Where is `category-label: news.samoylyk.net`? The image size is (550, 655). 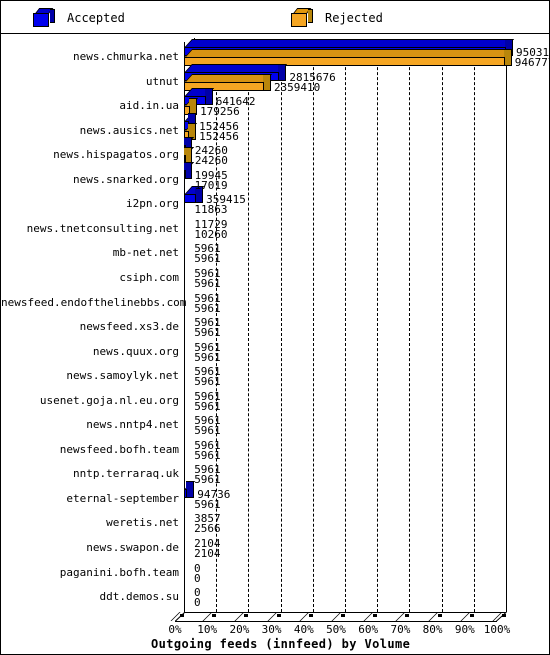 category-label: news.samoylyk.net is located at coordinates (122, 376).